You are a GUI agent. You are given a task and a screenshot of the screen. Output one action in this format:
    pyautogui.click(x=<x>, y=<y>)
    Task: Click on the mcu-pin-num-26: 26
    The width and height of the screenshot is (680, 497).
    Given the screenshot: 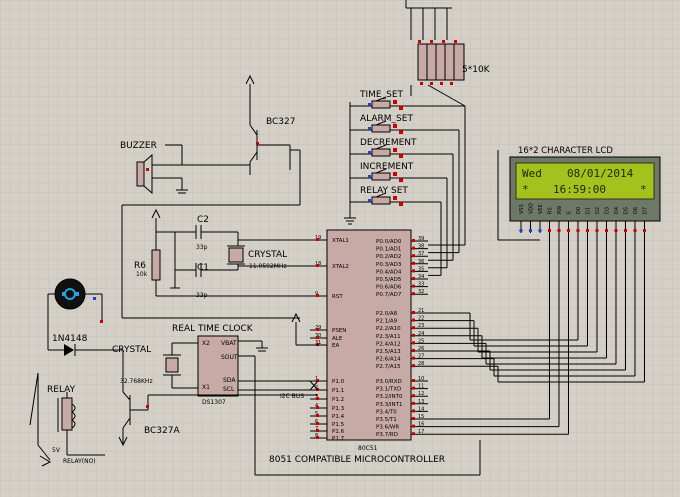 What is the action you would take?
    pyautogui.click(x=421, y=349)
    